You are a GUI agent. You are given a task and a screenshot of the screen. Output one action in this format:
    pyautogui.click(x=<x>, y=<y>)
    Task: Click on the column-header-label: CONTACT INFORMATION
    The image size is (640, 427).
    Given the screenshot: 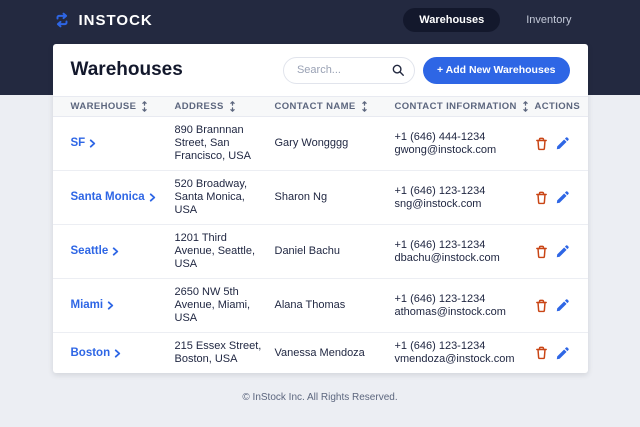 What is the action you would take?
    pyautogui.click(x=455, y=106)
    